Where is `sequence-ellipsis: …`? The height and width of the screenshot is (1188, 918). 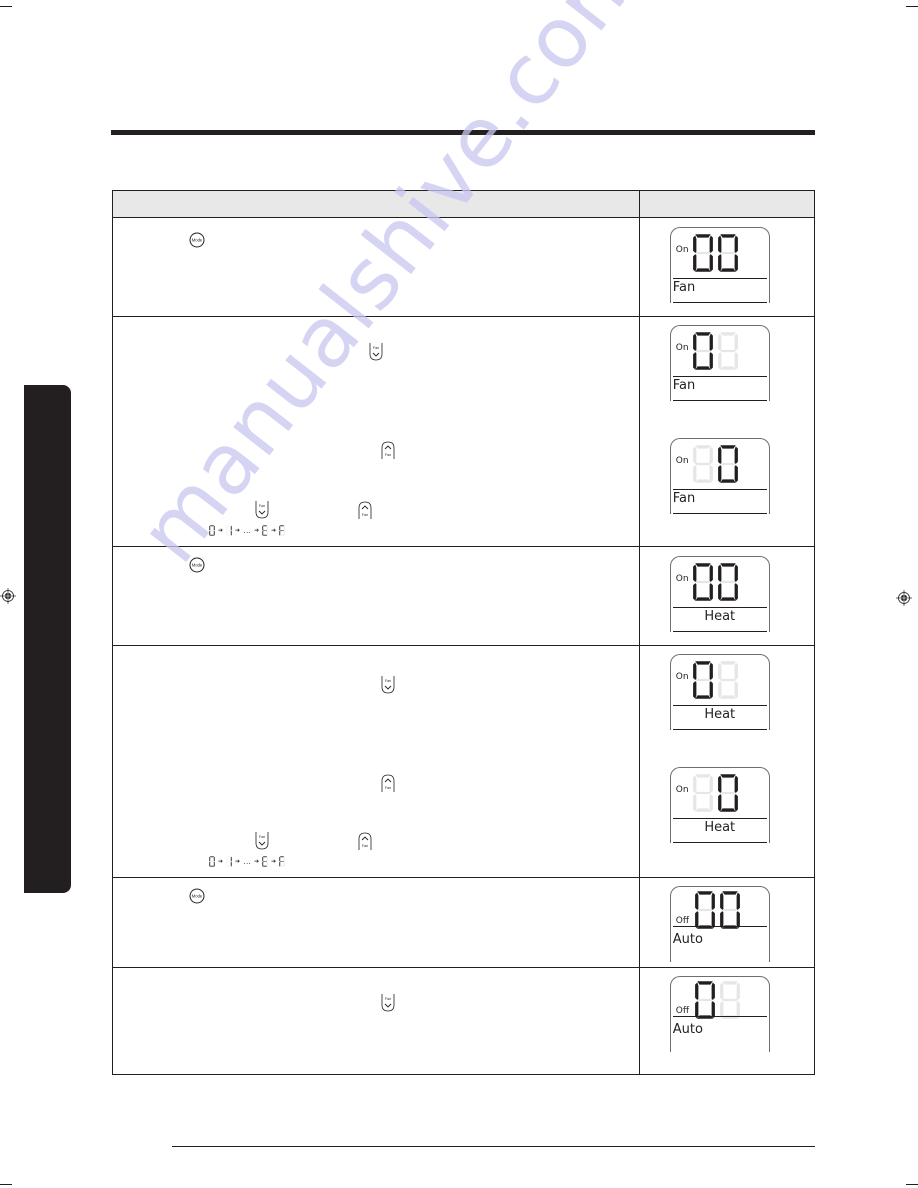
sequence-ellipsis: … is located at coordinates (247, 530).